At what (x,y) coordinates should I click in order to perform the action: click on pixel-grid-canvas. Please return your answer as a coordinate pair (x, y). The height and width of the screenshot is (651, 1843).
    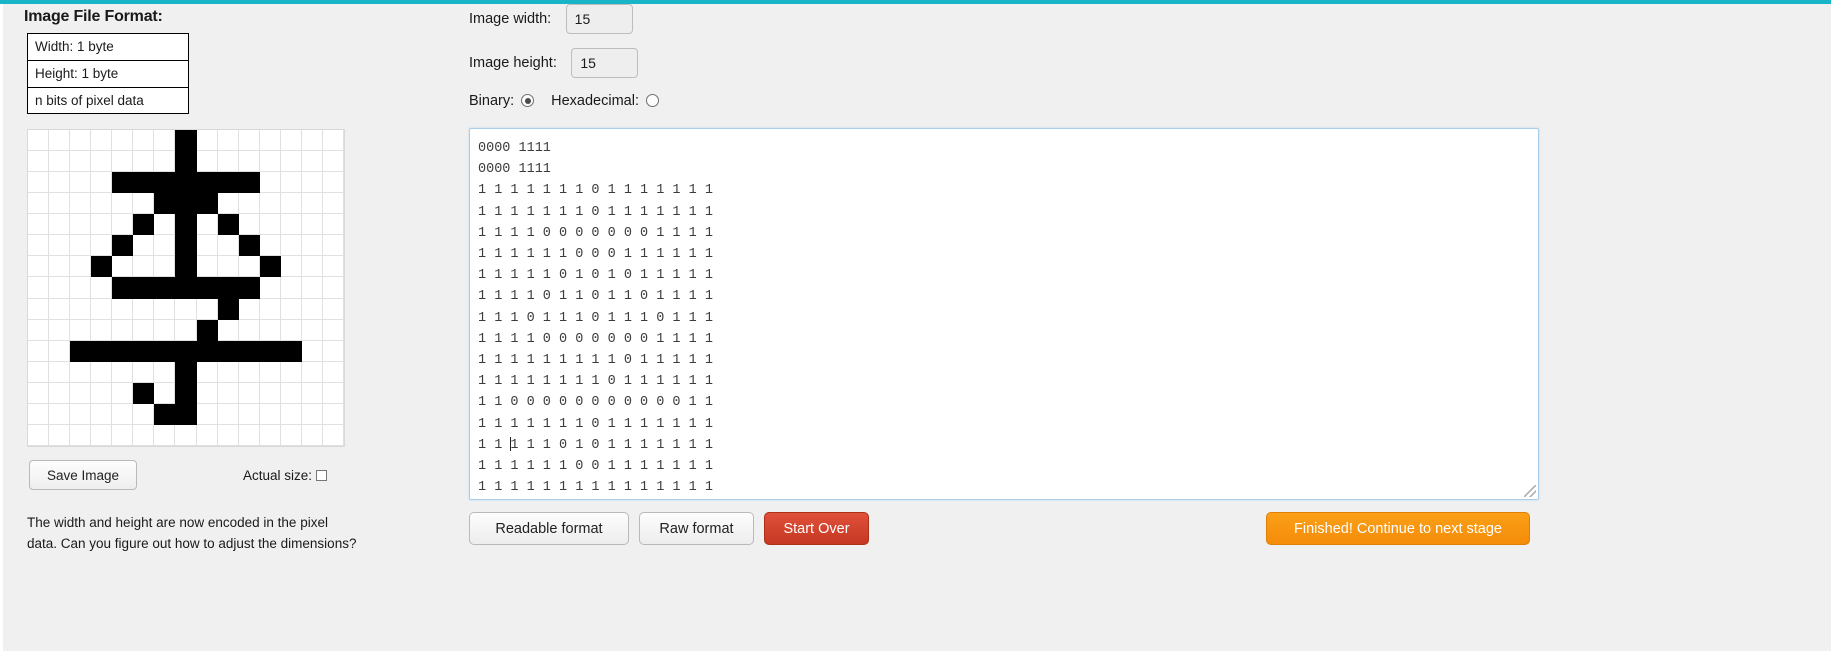
    Looking at the image, I should click on (186, 288).